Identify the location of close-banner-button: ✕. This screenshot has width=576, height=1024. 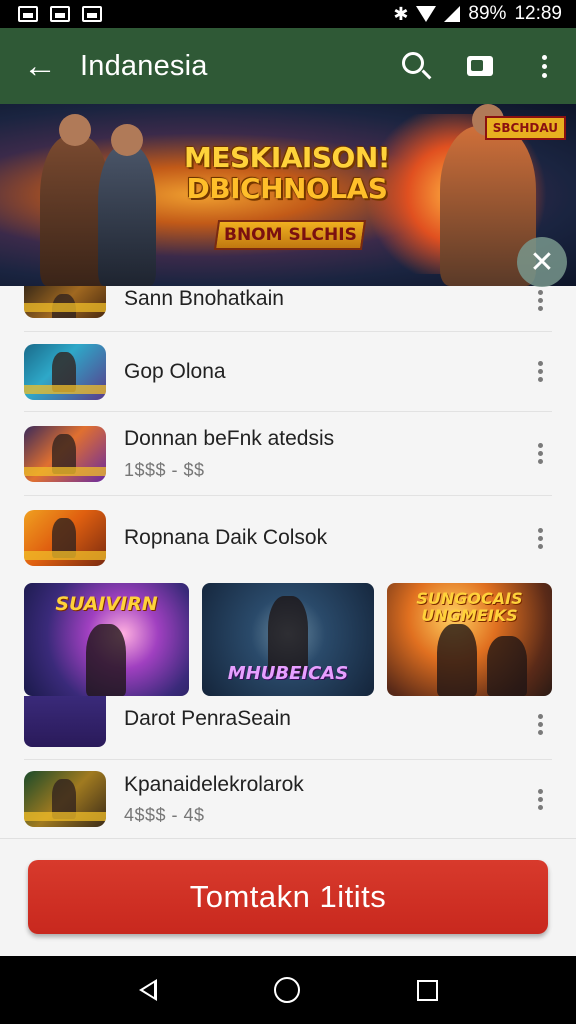
(542, 262).